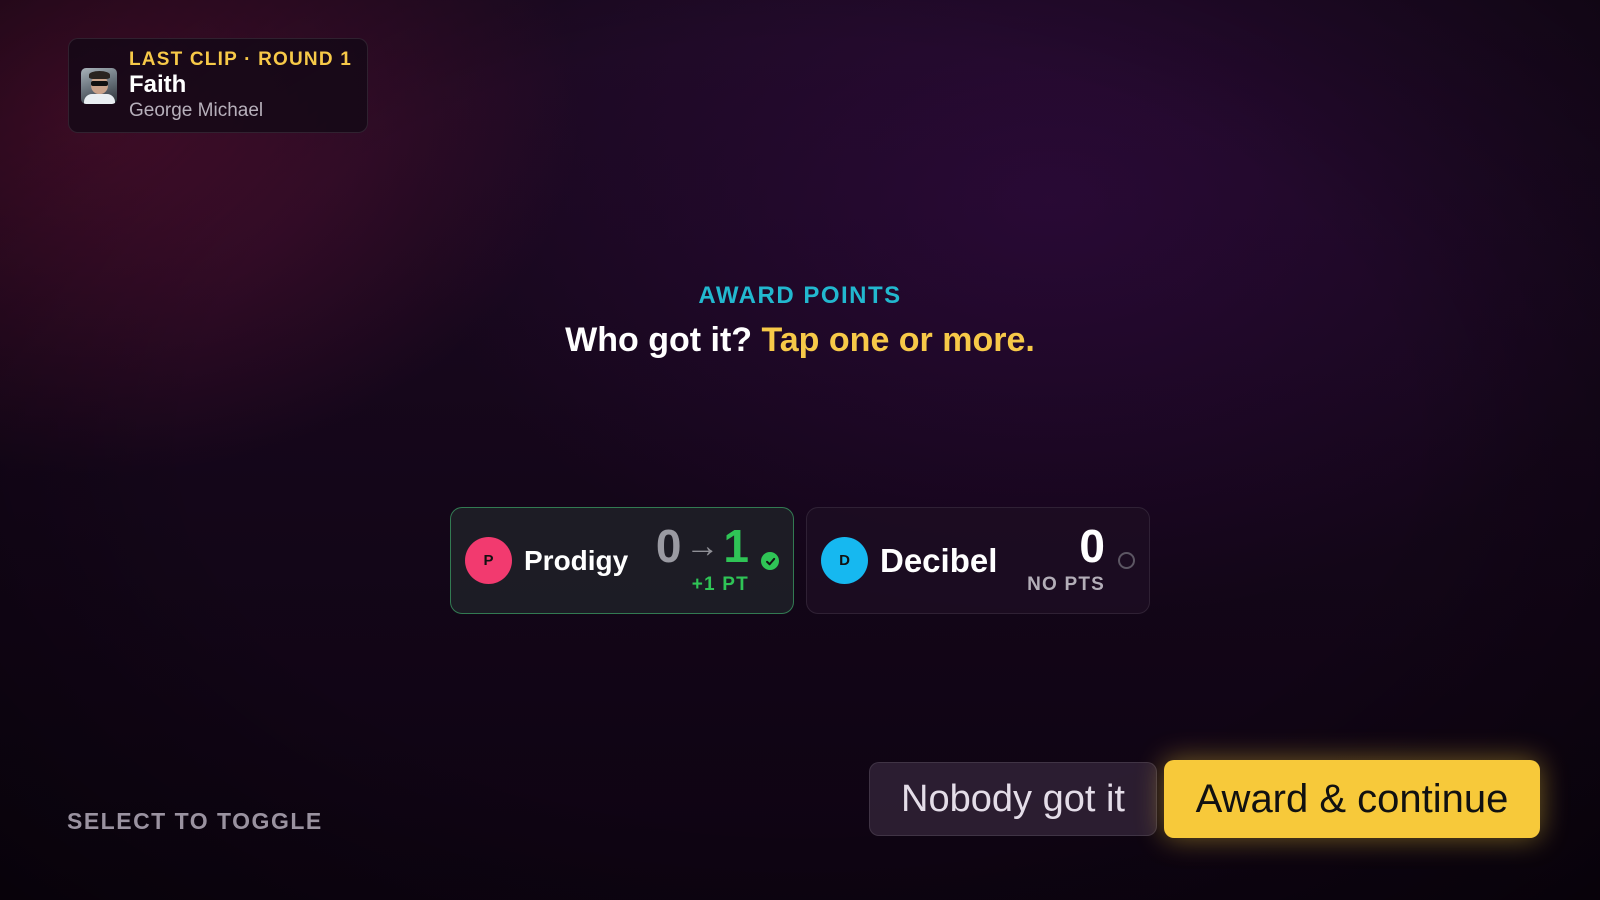  Describe the element at coordinates (939, 560) in the screenshot. I see `player-name: Decibel` at that location.